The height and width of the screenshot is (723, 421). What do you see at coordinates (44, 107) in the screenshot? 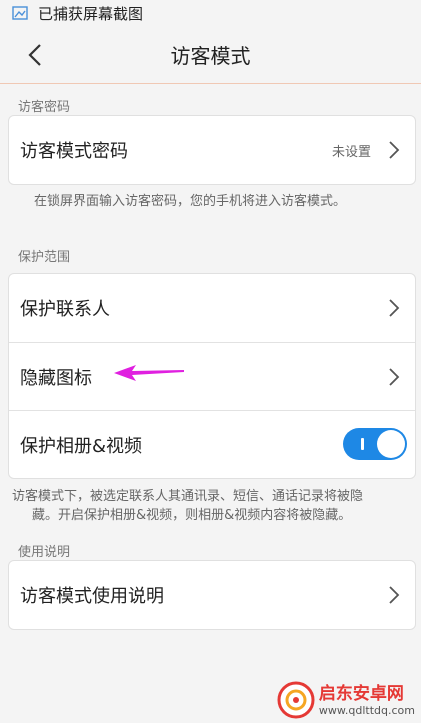
I see `section-label-password: 访客密码` at bounding box center [44, 107].